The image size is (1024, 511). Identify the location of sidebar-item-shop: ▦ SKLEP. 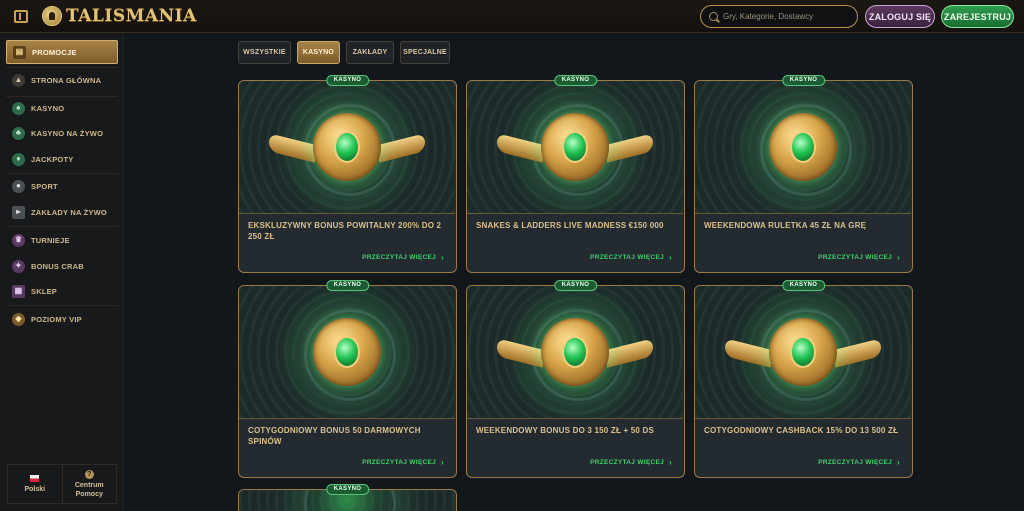
(62, 291).